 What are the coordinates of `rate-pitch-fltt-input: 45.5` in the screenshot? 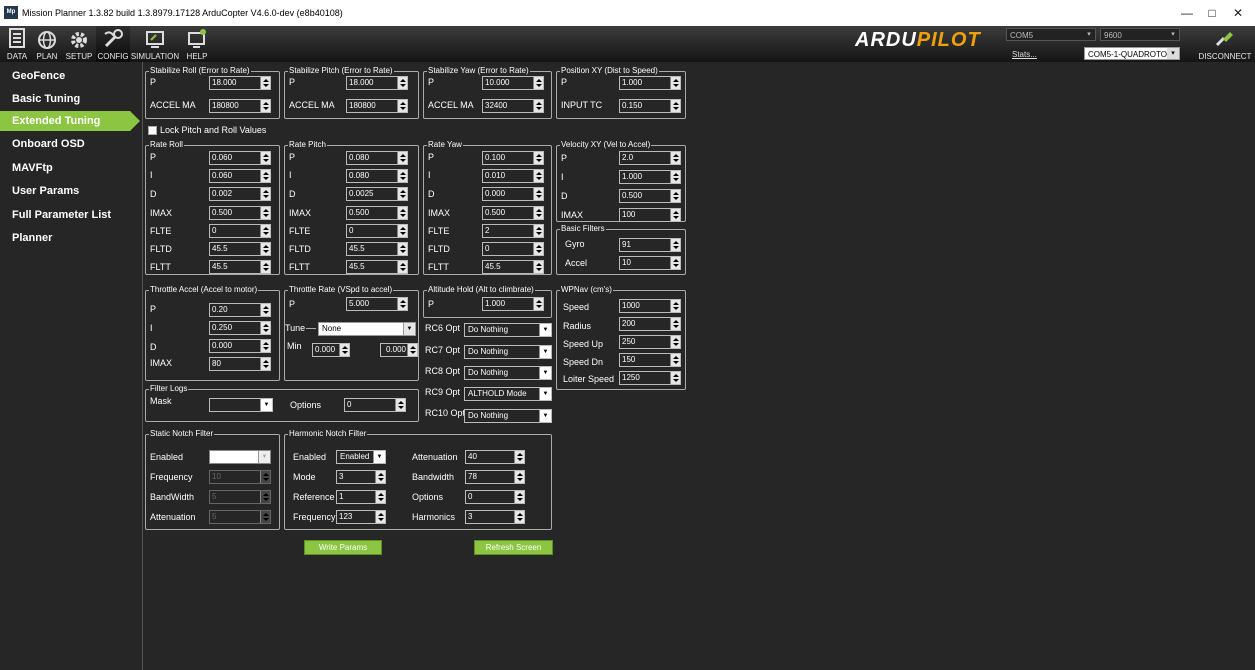 It's located at (377, 267).